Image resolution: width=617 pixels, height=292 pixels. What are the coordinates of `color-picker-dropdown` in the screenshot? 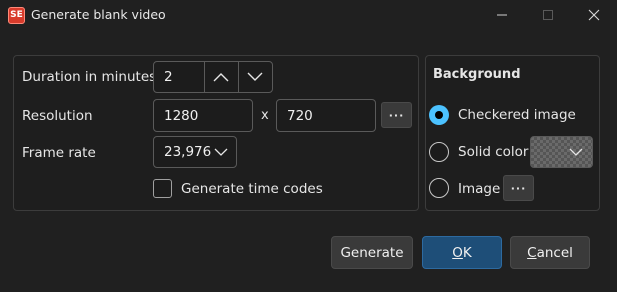 It's located at (561, 152).